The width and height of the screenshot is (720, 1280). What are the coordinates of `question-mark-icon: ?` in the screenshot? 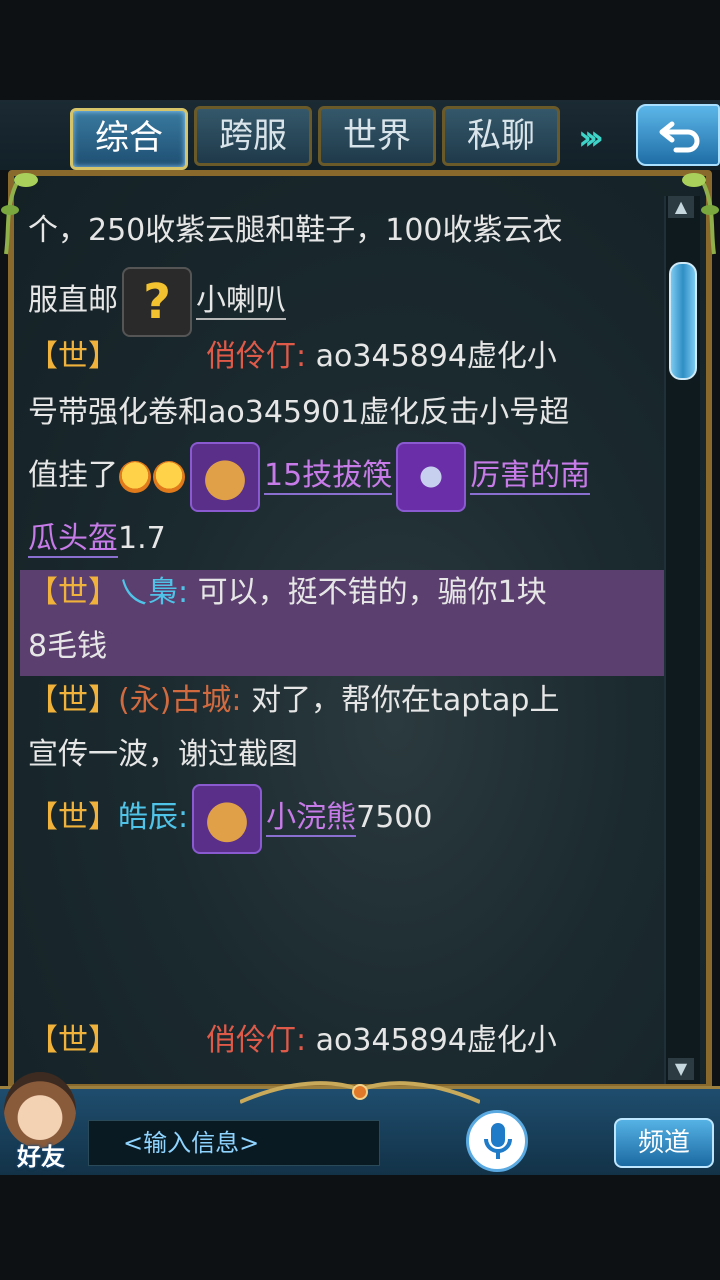 It's located at (157, 301).